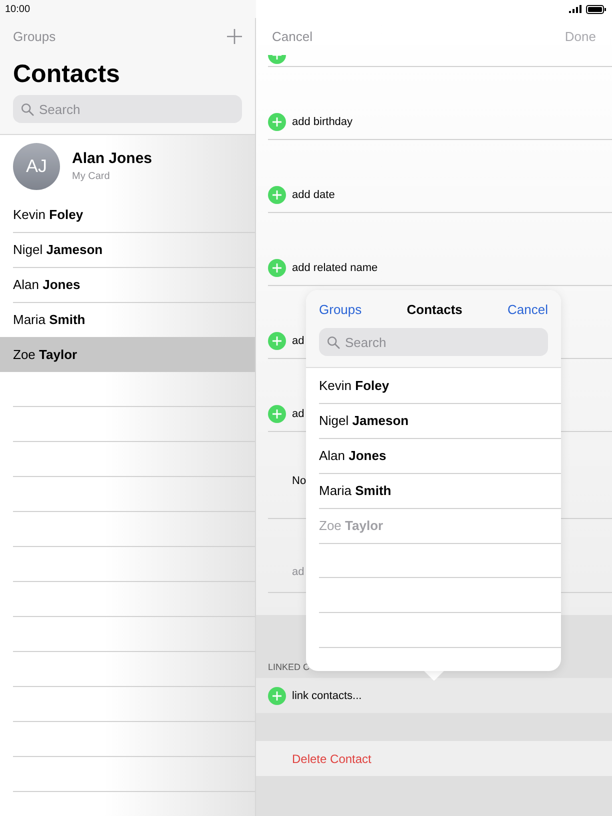 The image size is (612, 816). Describe the element at coordinates (91, 176) in the screenshot. I see `my-card-label: My Card` at that location.